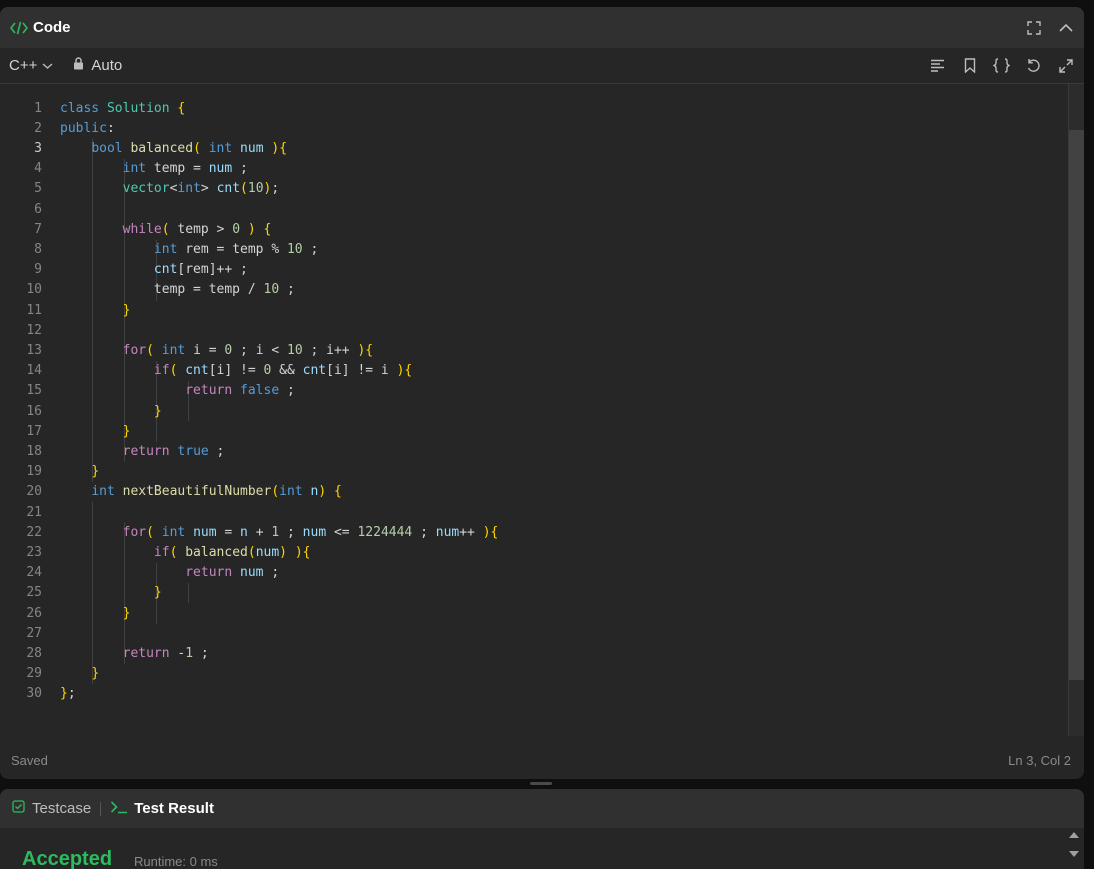 This screenshot has height=869, width=1094. I want to click on line-number: 18, so click(34, 451).